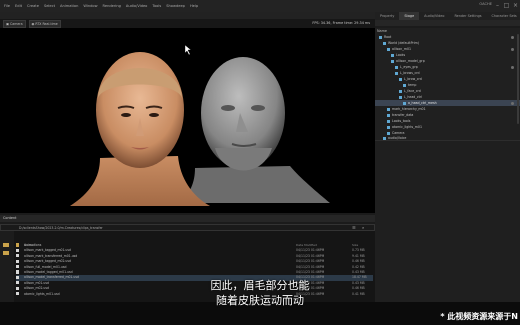 The width and height of the screenshot is (520, 325). Describe the element at coordinates (187, 218) in the screenshot. I see `content-browser-title-bar: Content` at that location.